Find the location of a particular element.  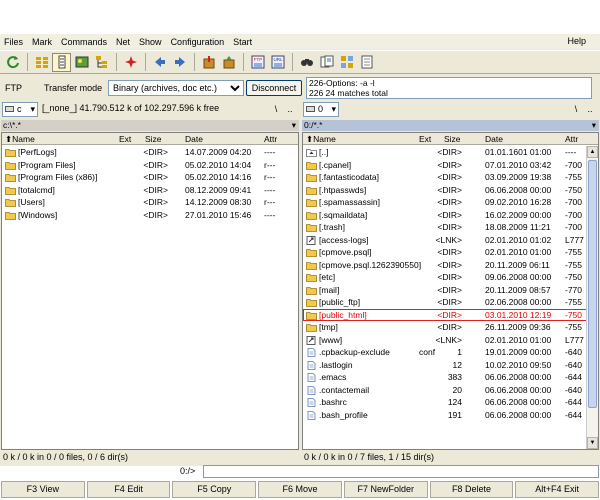

file-row: [mail] <DIR> 20.11.2009 08:57 -770 is located at coordinates (450, 290).